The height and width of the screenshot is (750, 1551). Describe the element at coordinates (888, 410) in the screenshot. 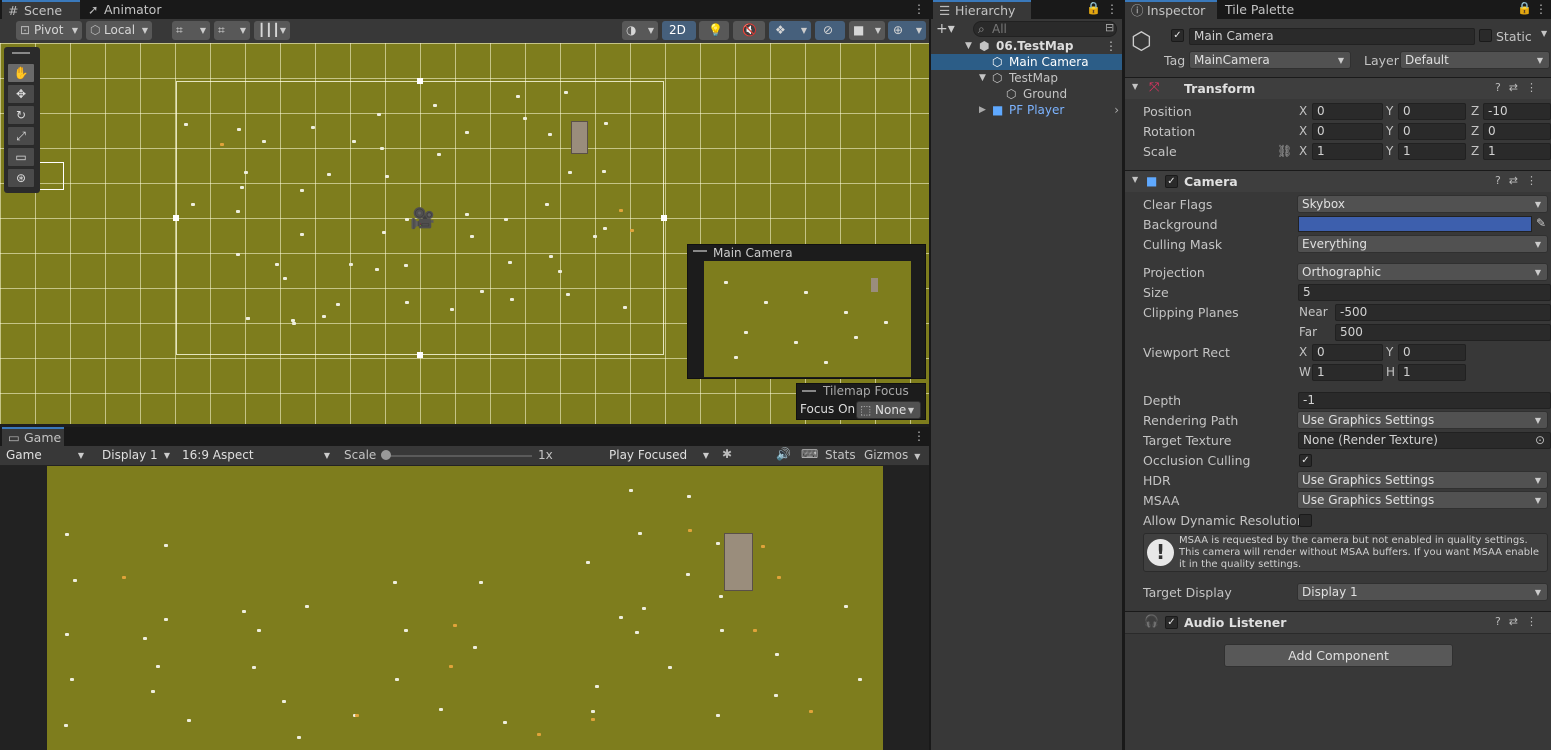

I see `focus-on-dropdown: ⬚ None ▼` at that location.